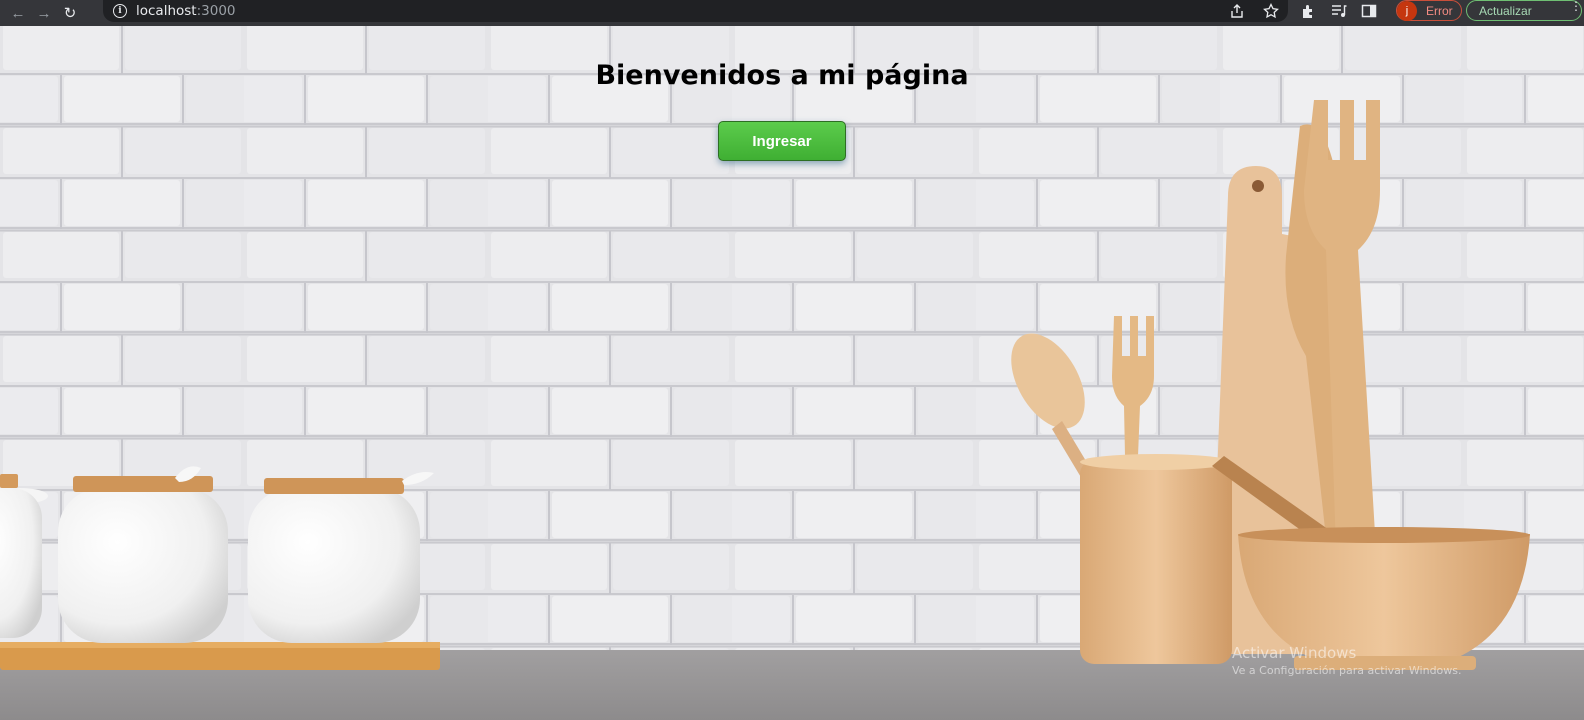 This screenshot has width=1584, height=720. I want to click on star-icon, so click(1271, 11).